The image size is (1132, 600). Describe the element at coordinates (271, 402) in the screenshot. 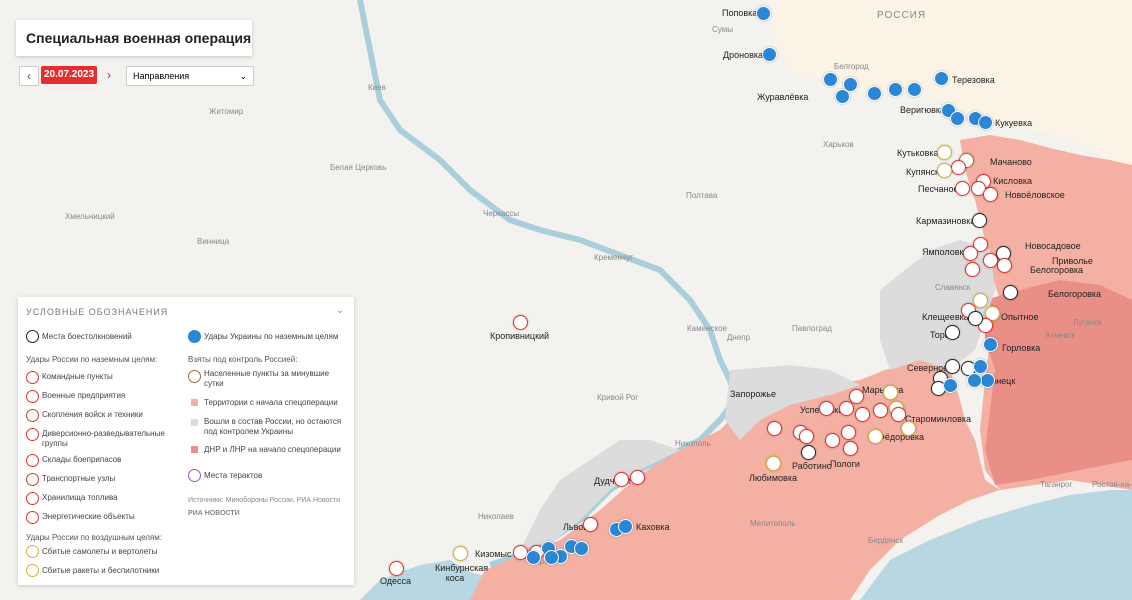

I see `legend-control-1: Территории с начала спецоперации` at that location.